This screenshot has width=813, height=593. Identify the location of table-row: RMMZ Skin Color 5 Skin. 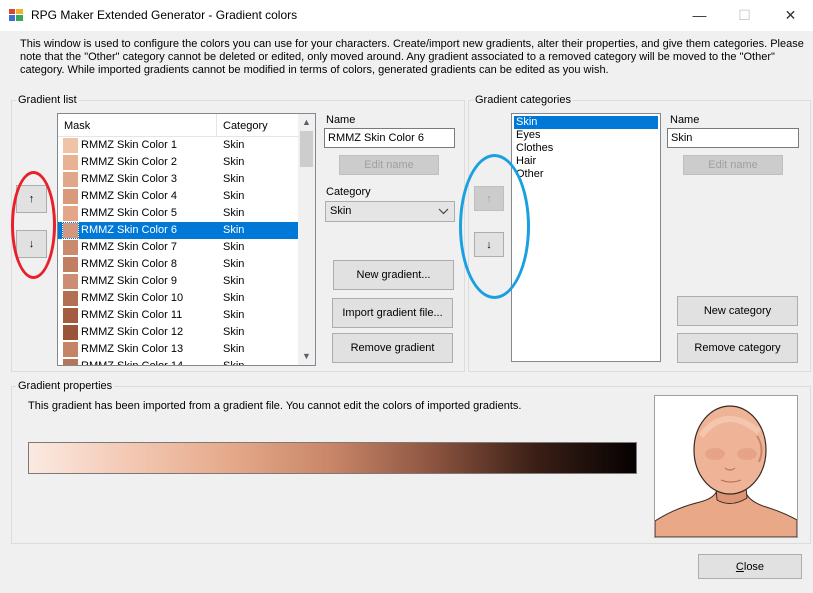
(178, 213).